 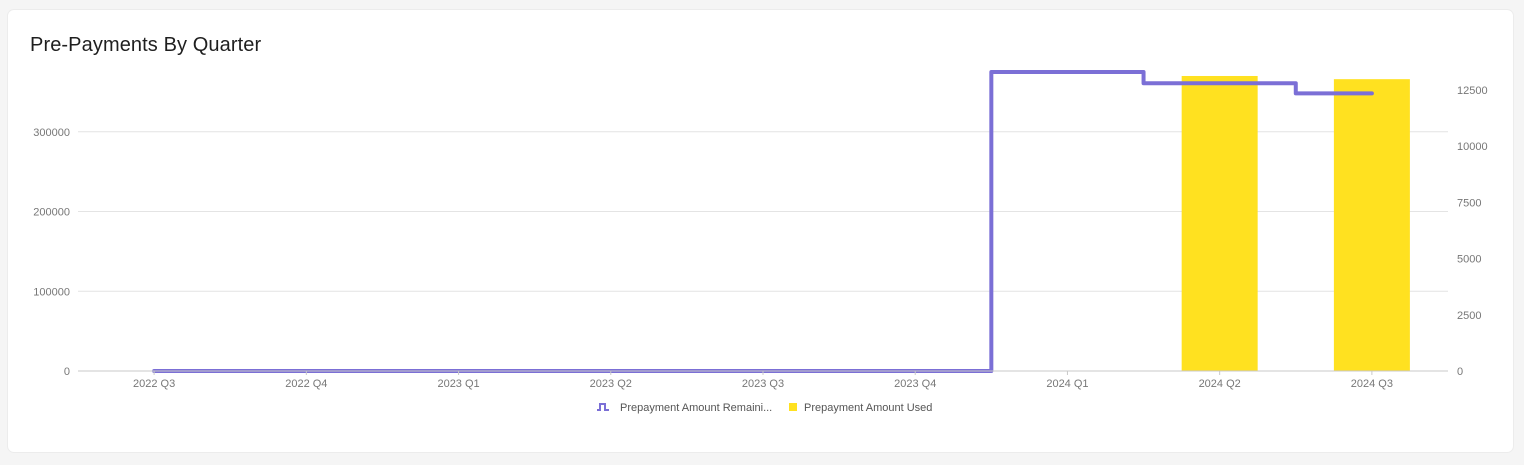 I want to click on y-right-tick-label: 10000, so click(x=1472, y=147).